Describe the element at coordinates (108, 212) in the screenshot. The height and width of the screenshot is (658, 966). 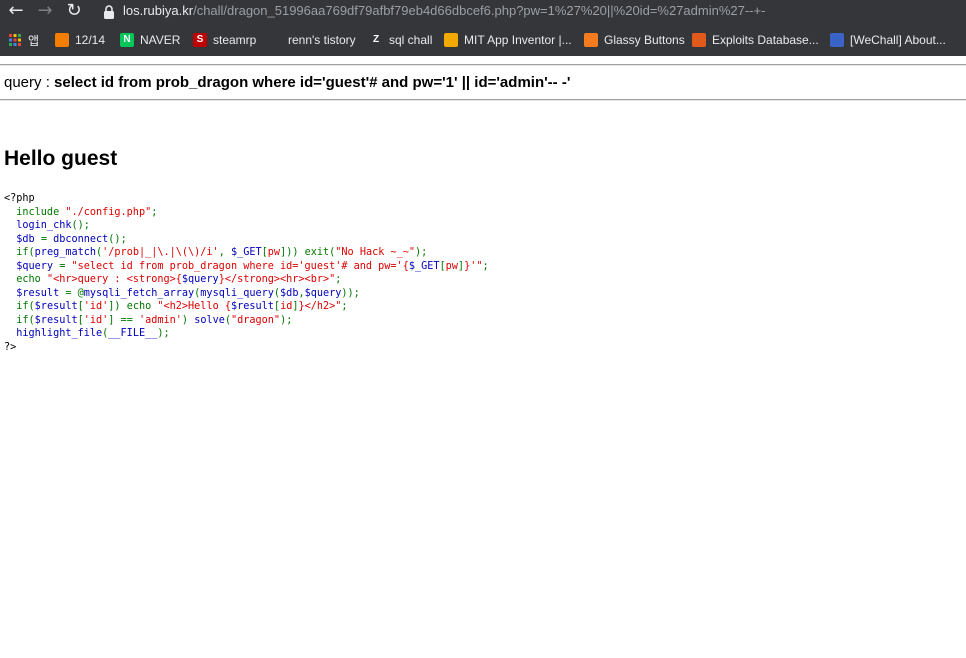
I see `code-token: "./config.php"` at that location.